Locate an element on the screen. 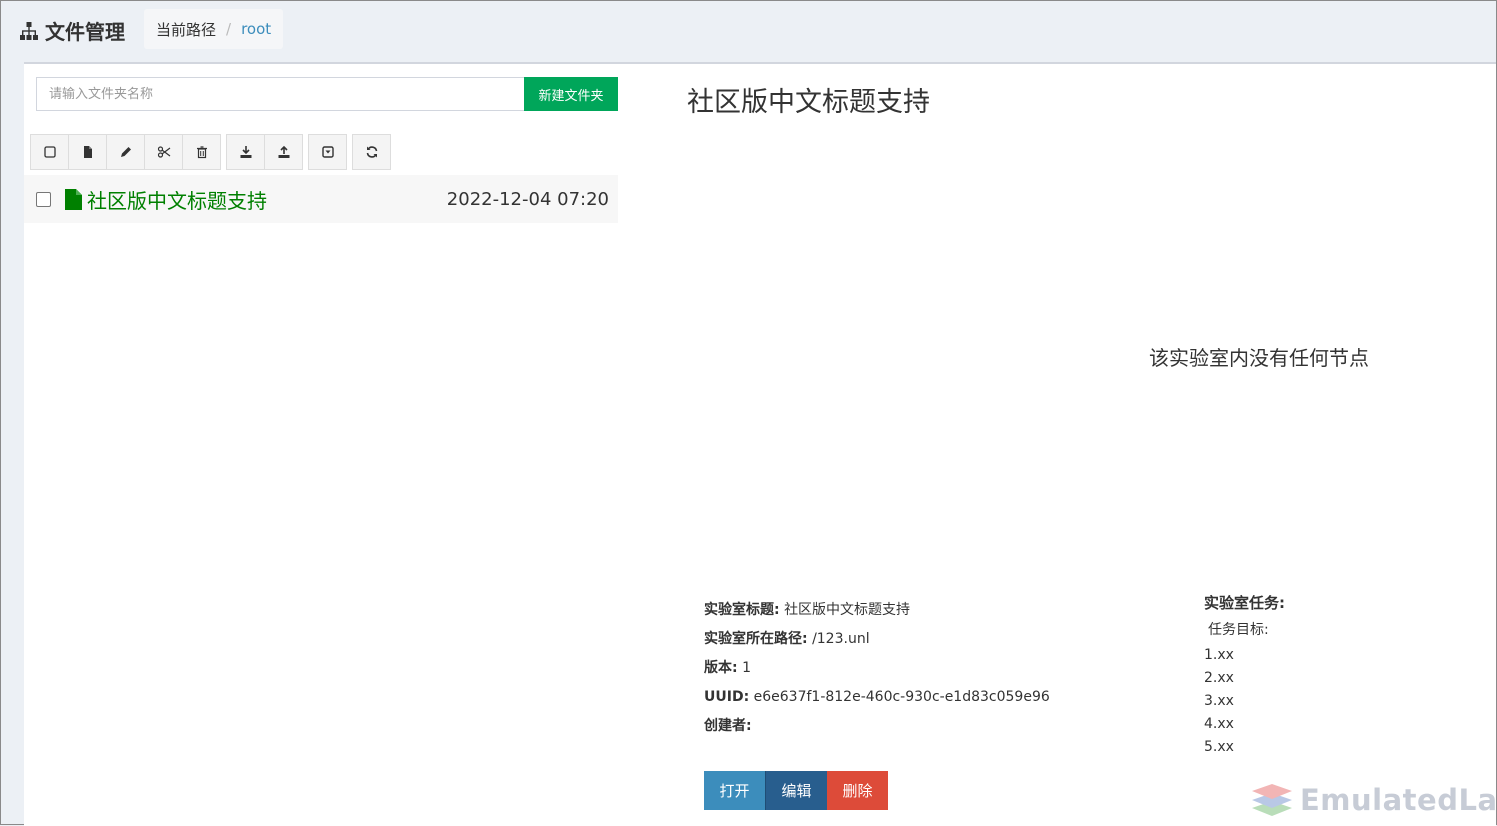 The height and width of the screenshot is (826, 1497). folder-name-input is located at coordinates (280, 94).